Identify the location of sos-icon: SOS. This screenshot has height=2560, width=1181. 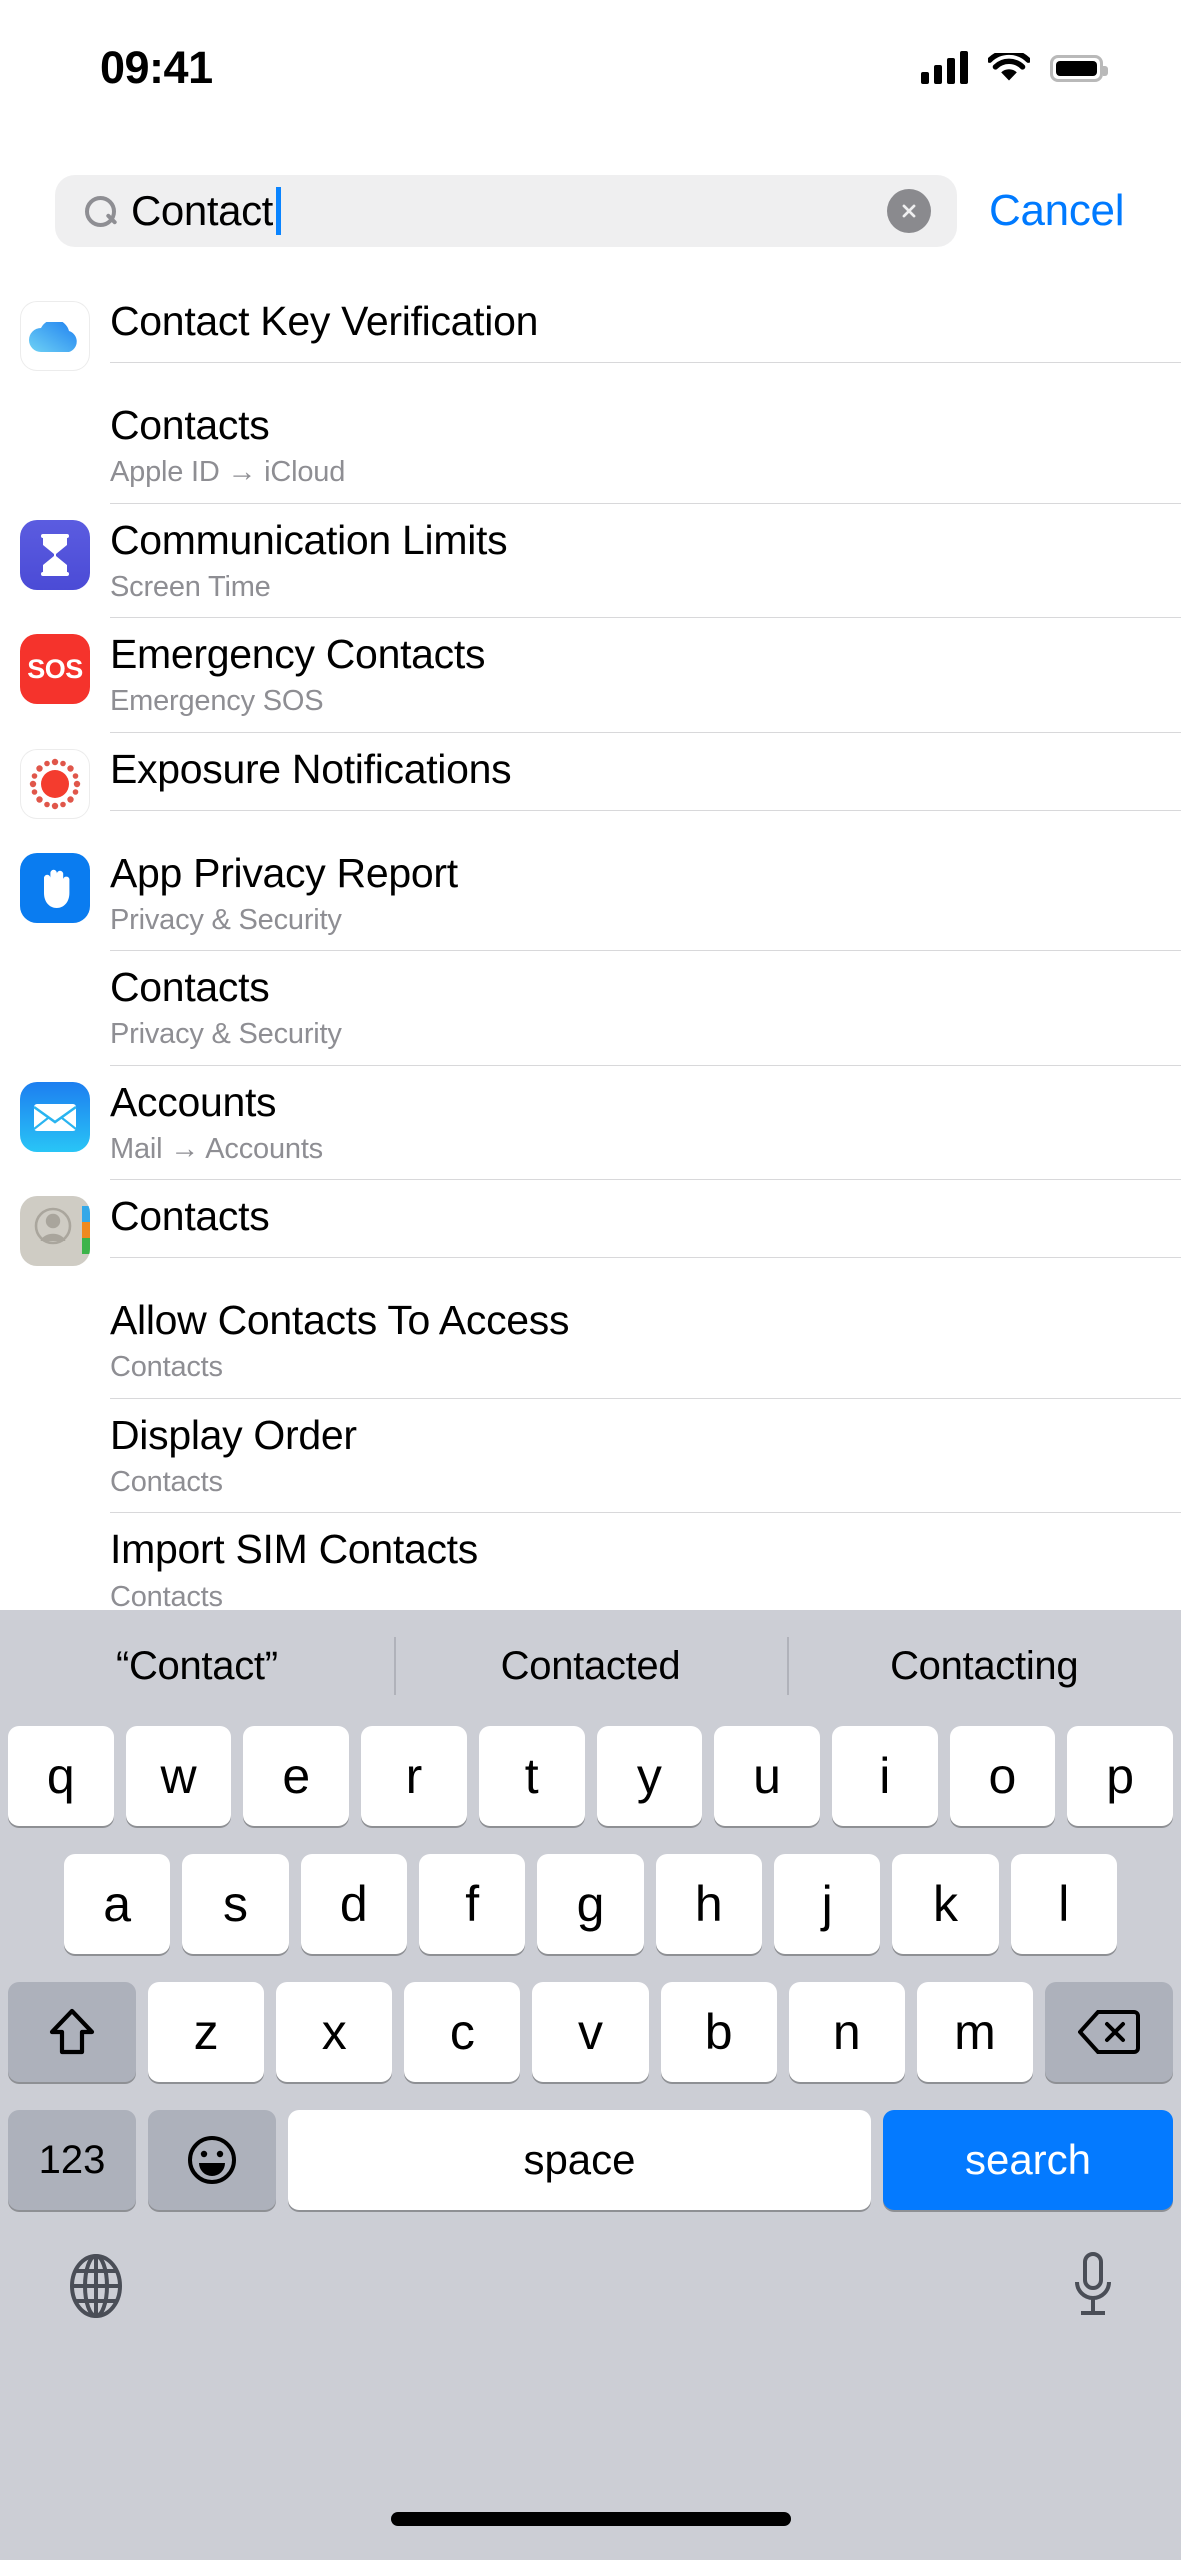
(55, 669).